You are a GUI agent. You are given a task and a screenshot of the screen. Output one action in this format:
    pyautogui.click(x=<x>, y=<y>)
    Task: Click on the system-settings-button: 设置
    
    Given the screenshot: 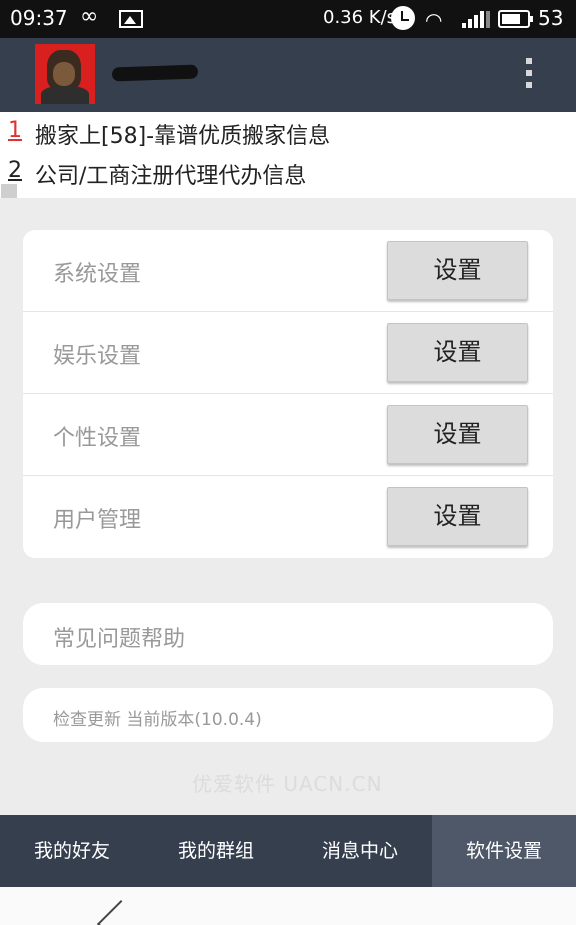 What is the action you would take?
    pyautogui.click(x=457, y=270)
    